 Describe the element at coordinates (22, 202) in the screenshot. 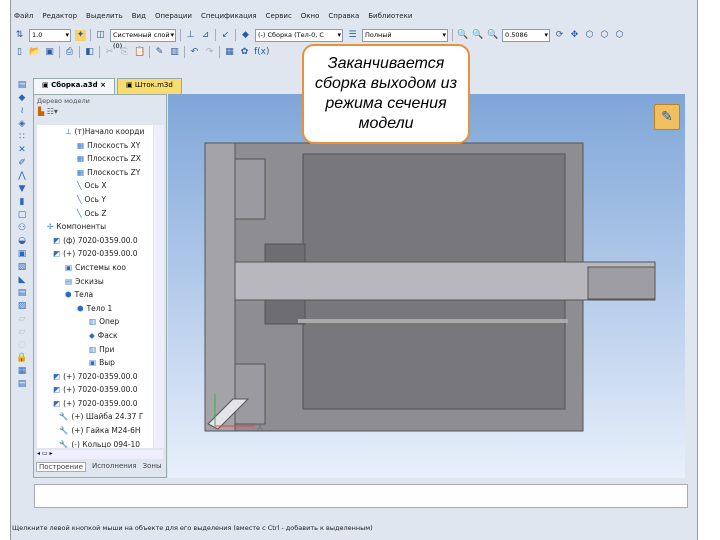

I see `spec-icon: ▮` at that location.